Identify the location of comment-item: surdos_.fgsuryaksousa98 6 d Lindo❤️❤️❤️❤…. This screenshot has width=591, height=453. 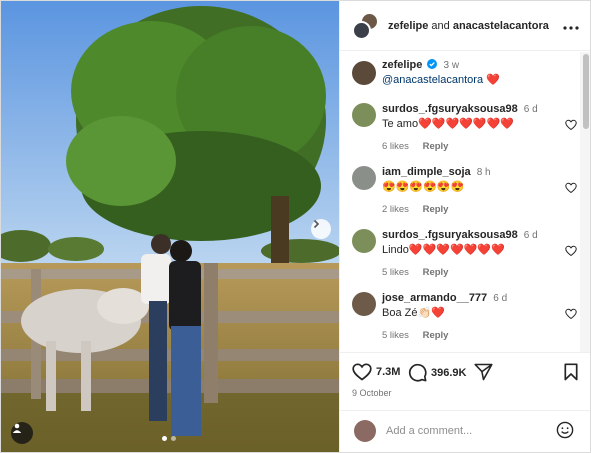
(464, 259).